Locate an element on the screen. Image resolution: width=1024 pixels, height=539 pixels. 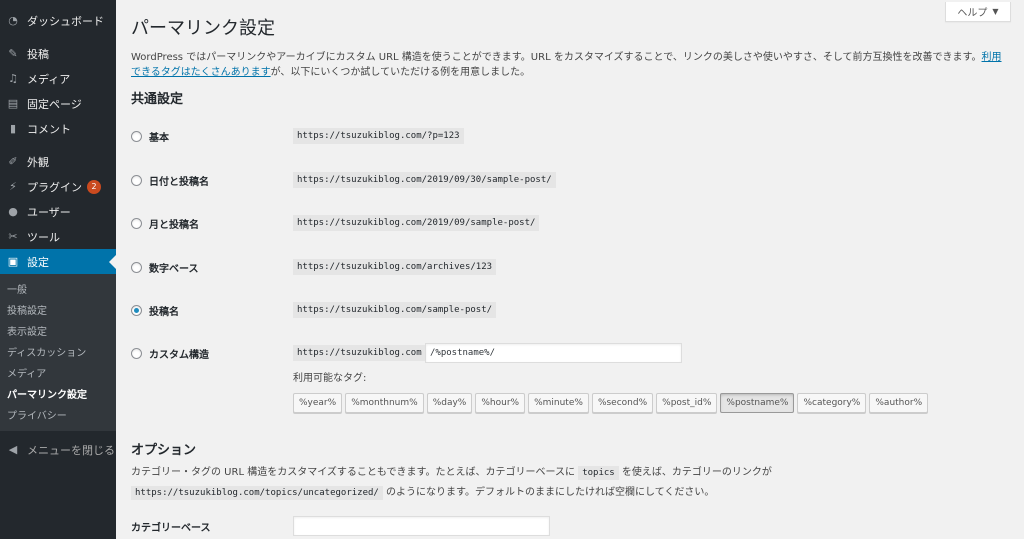
page-icon: ▤ is located at coordinates (13, 103).